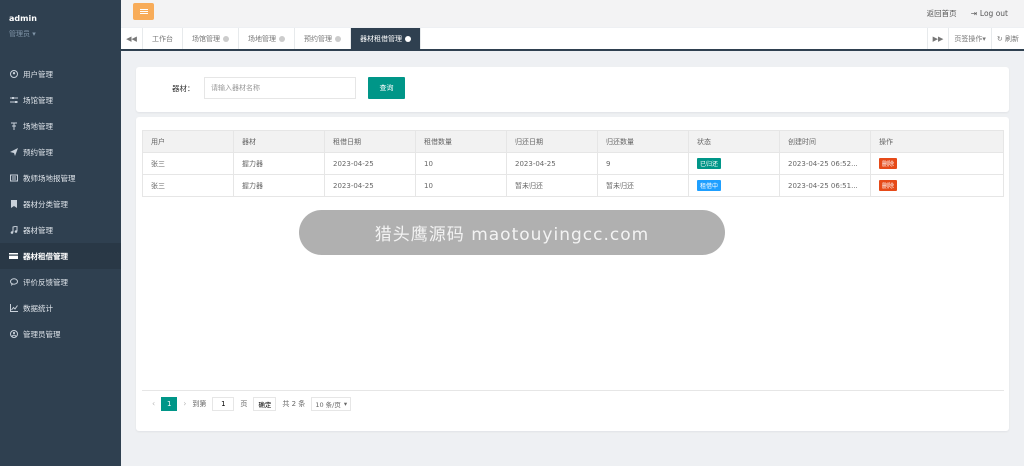 This screenshot has height=466, width=1024. What do you see at coordinates (206, 38) in the screenshot?
I see `tab-label: 场馆管理` at bounding box center [206, 38].